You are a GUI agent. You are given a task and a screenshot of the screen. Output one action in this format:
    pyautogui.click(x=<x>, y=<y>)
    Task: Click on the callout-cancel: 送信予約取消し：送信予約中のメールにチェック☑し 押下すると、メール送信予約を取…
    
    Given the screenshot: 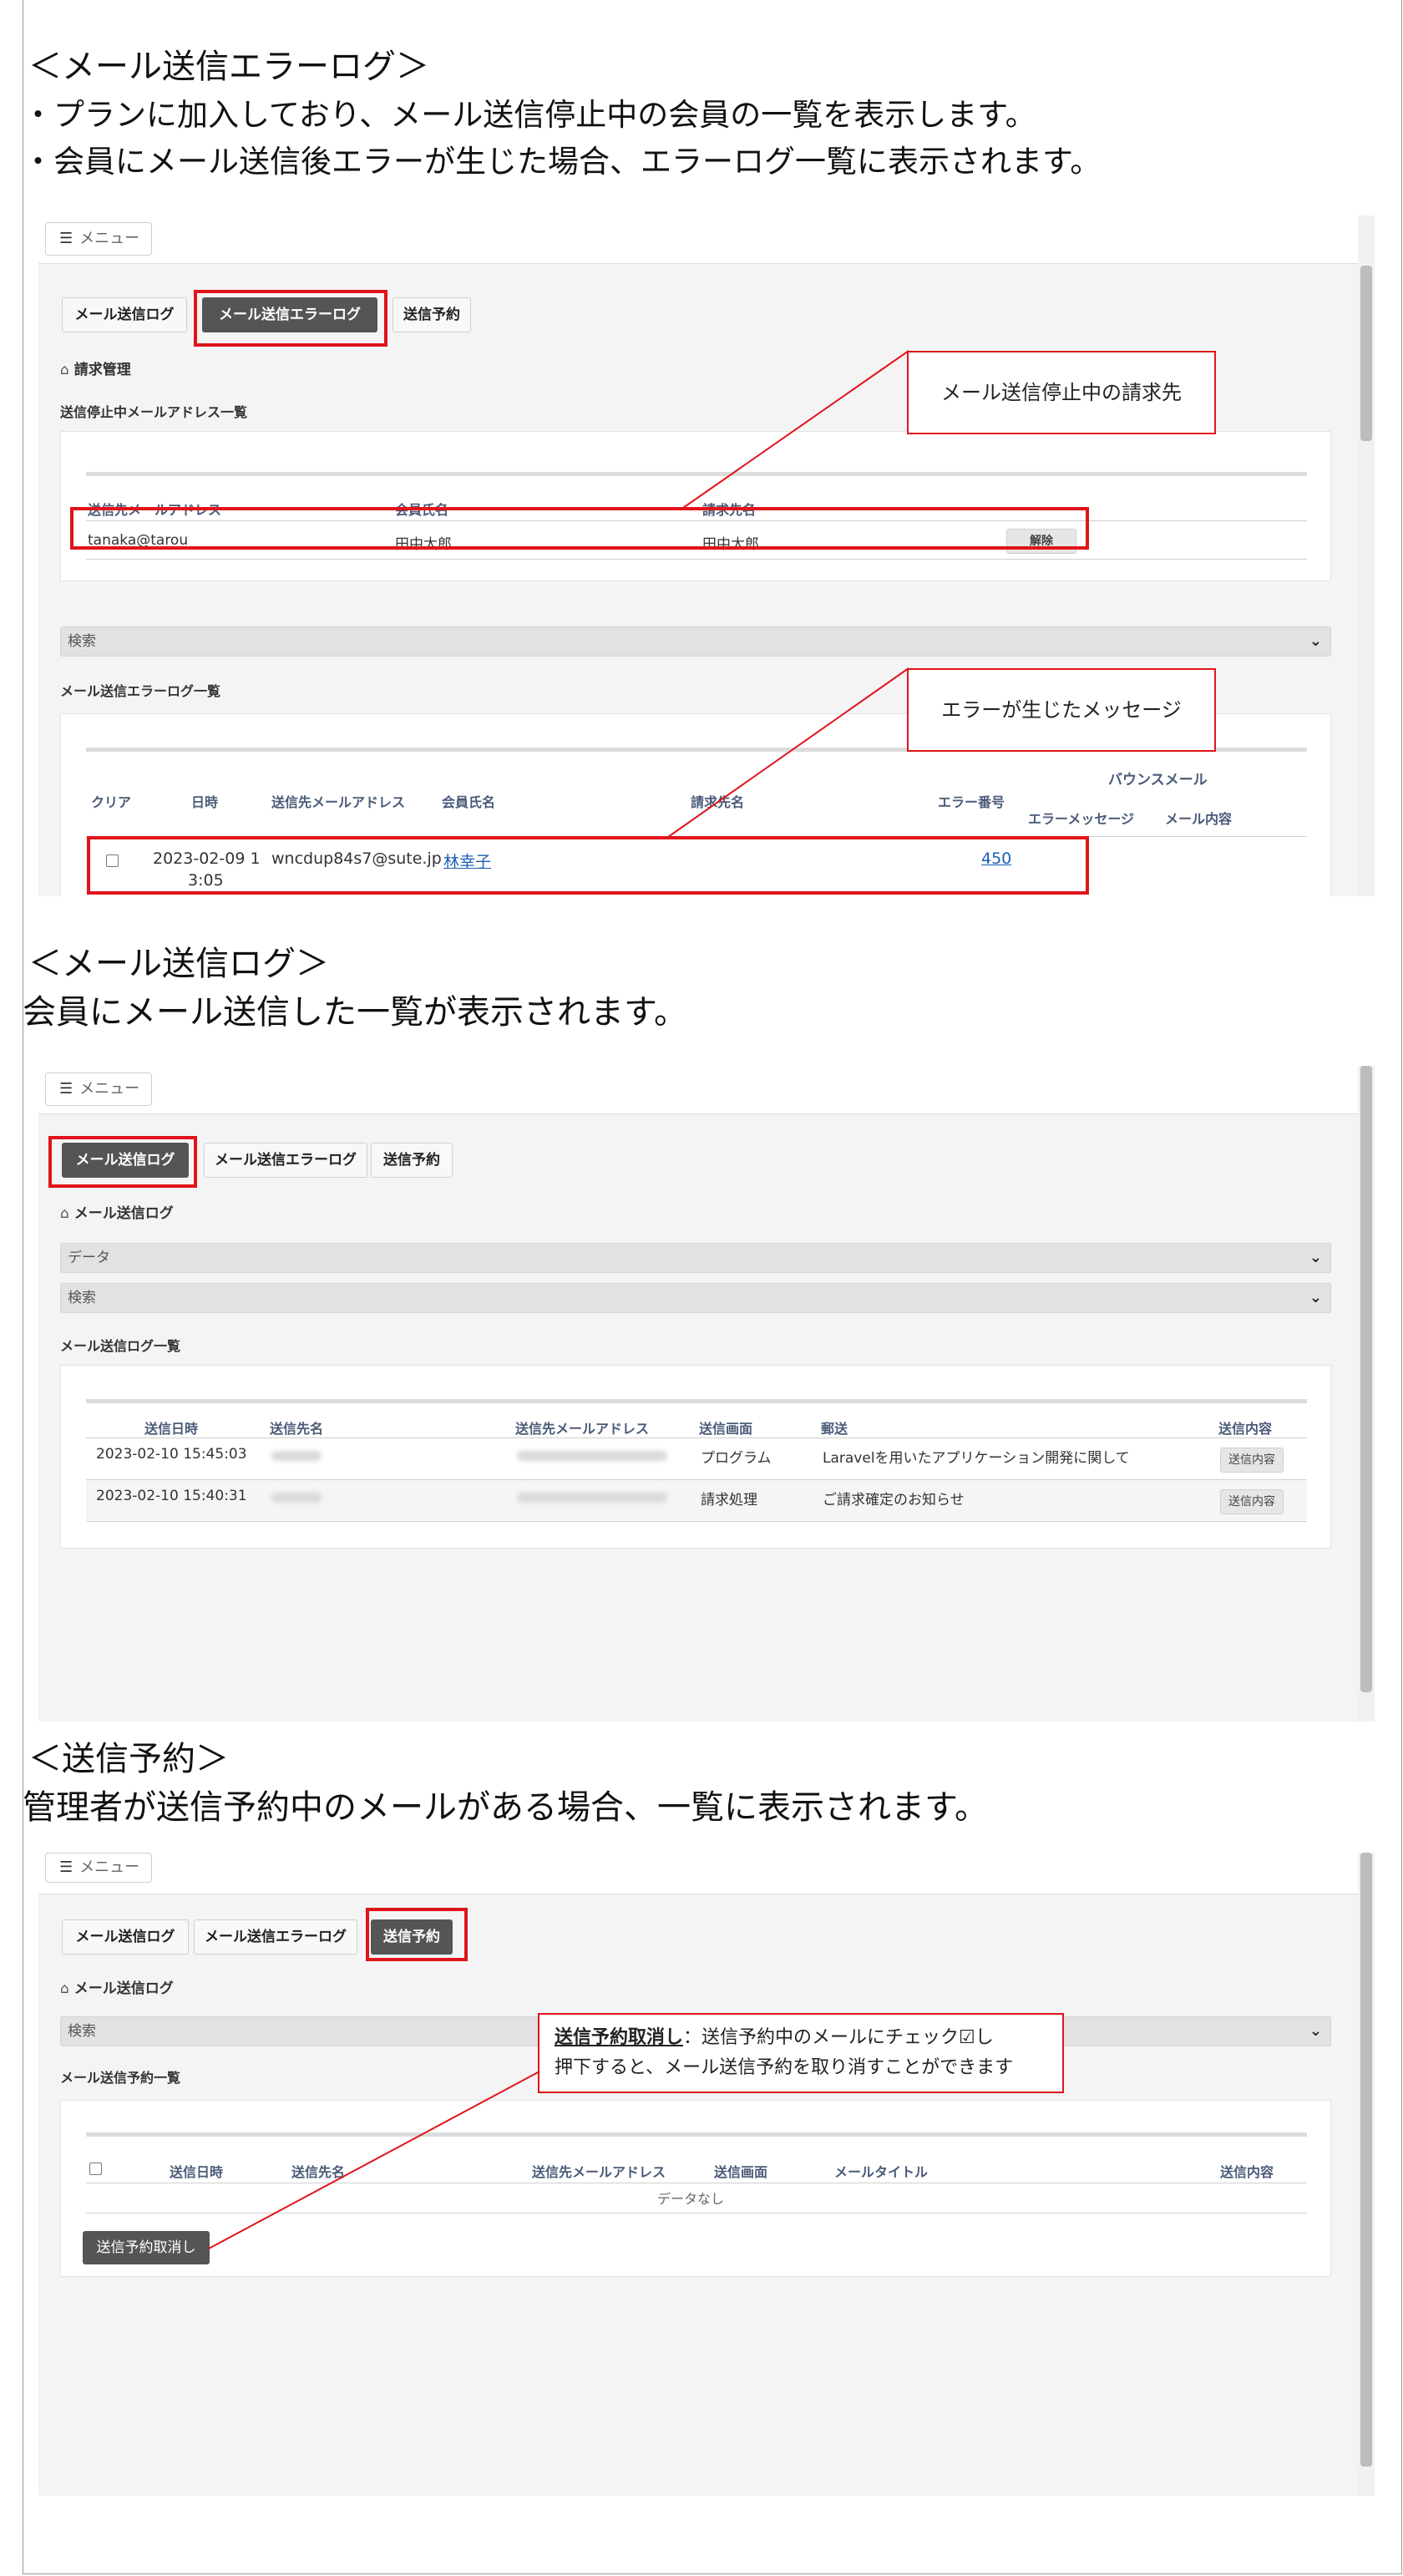 What is the action you would take?
    pyautogui.click(x=801, y=2053)
    